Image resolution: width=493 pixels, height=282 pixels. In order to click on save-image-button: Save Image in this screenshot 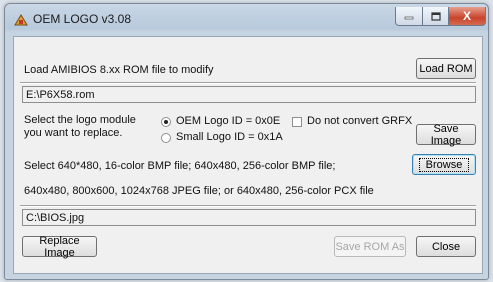, I will do `click(446, 134)`.